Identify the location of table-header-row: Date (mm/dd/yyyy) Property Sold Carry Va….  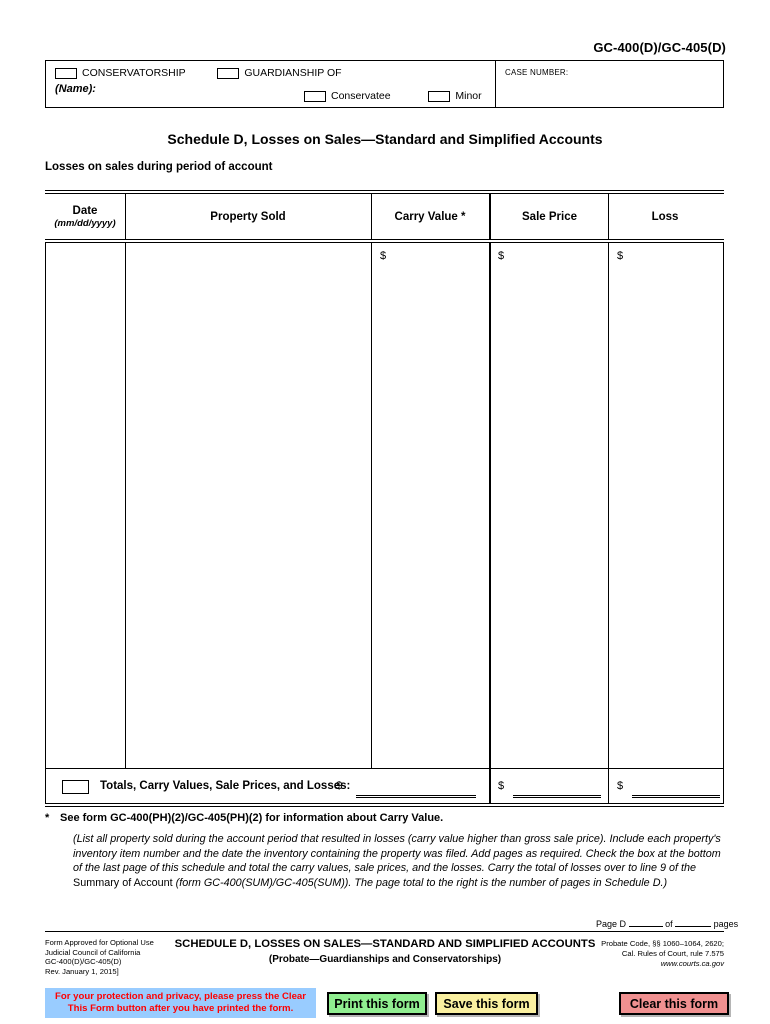
(384, 216).